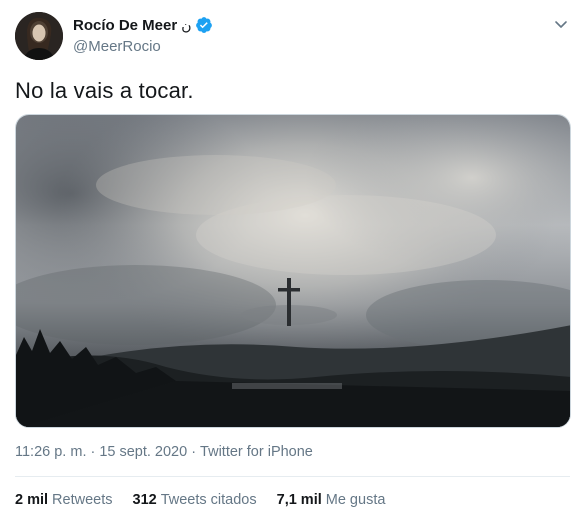  I want to click on author-handle: @MeerRocio, so click(117, 46).